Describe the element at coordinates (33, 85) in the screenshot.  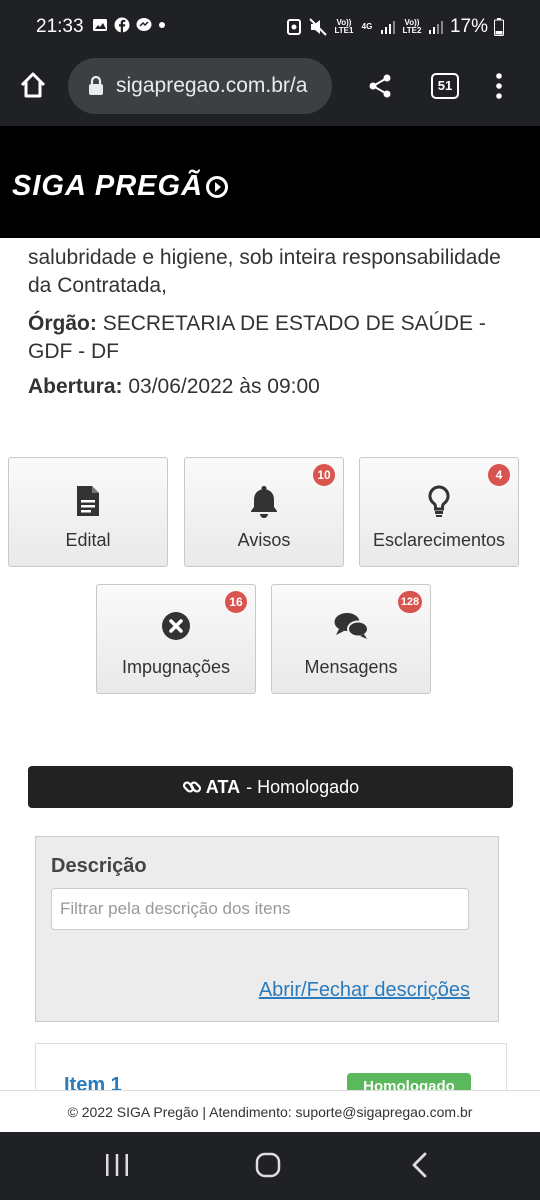
I see `home-icon` at that location.